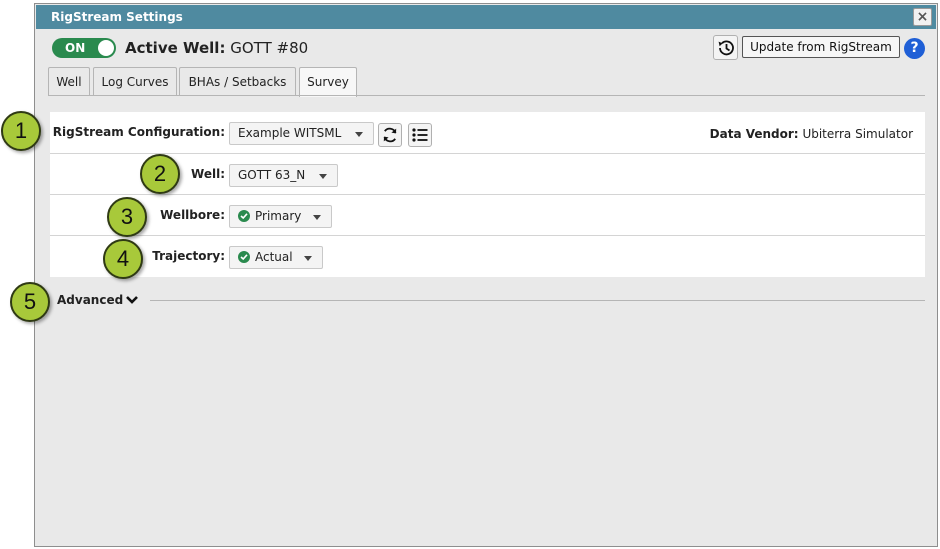 The height and width of the screenshot is (549, 940). What do you see at coordinates (486, 17) in the screenshot?
I see `dialog-titlebar: RigStream Settings ×` at bounding box center [486, 17].